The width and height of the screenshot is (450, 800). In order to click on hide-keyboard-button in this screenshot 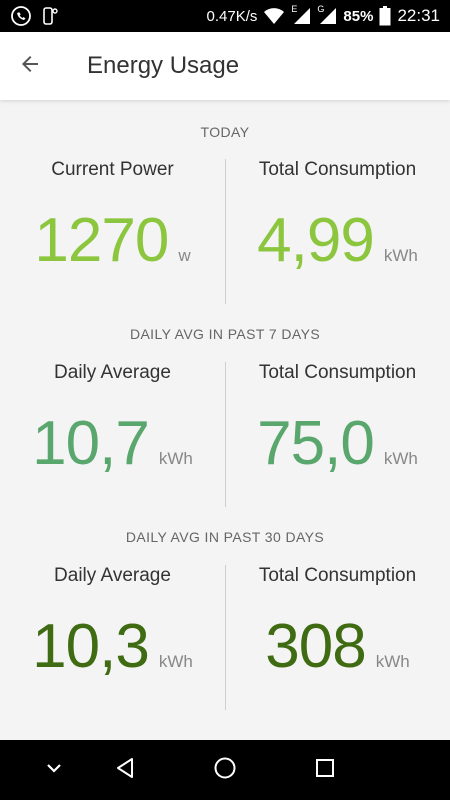, I will do `click(54, 770)`.